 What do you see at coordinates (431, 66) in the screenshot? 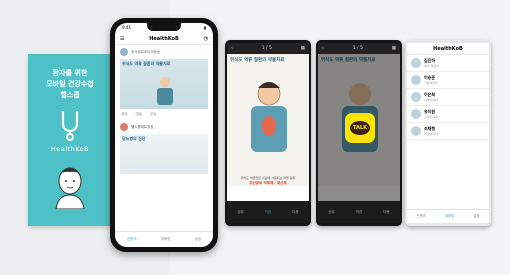
I see `contact-sub: 내과 전문의` at bounding box center [431, 66].